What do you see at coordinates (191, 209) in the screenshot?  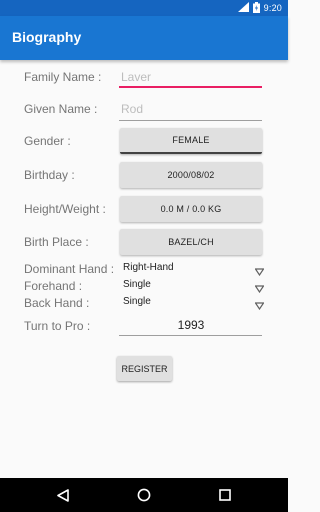 I see `height-weight-button: 0.0 M / 0.0 KG` at bounding box center [191, 209].